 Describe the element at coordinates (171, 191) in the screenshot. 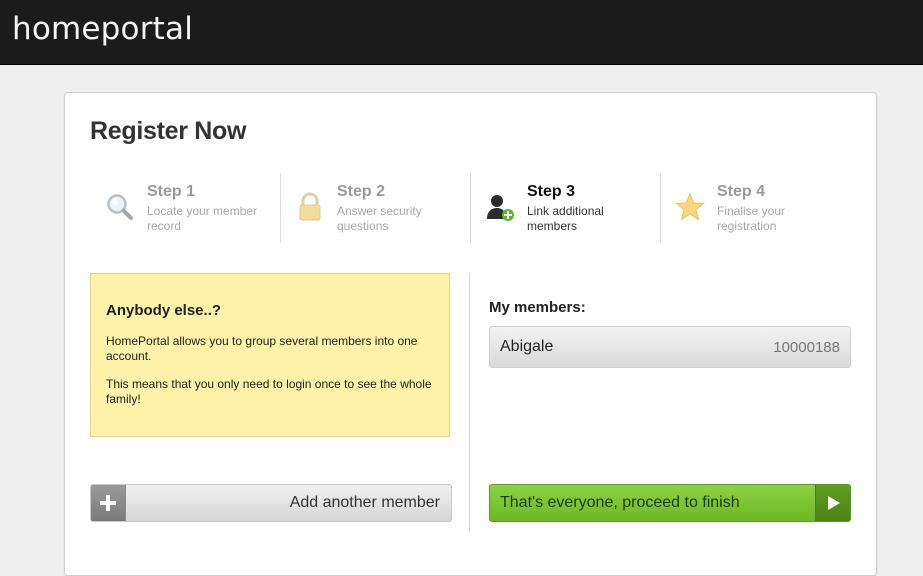

I see `step-1-title: Step 1` at that location.